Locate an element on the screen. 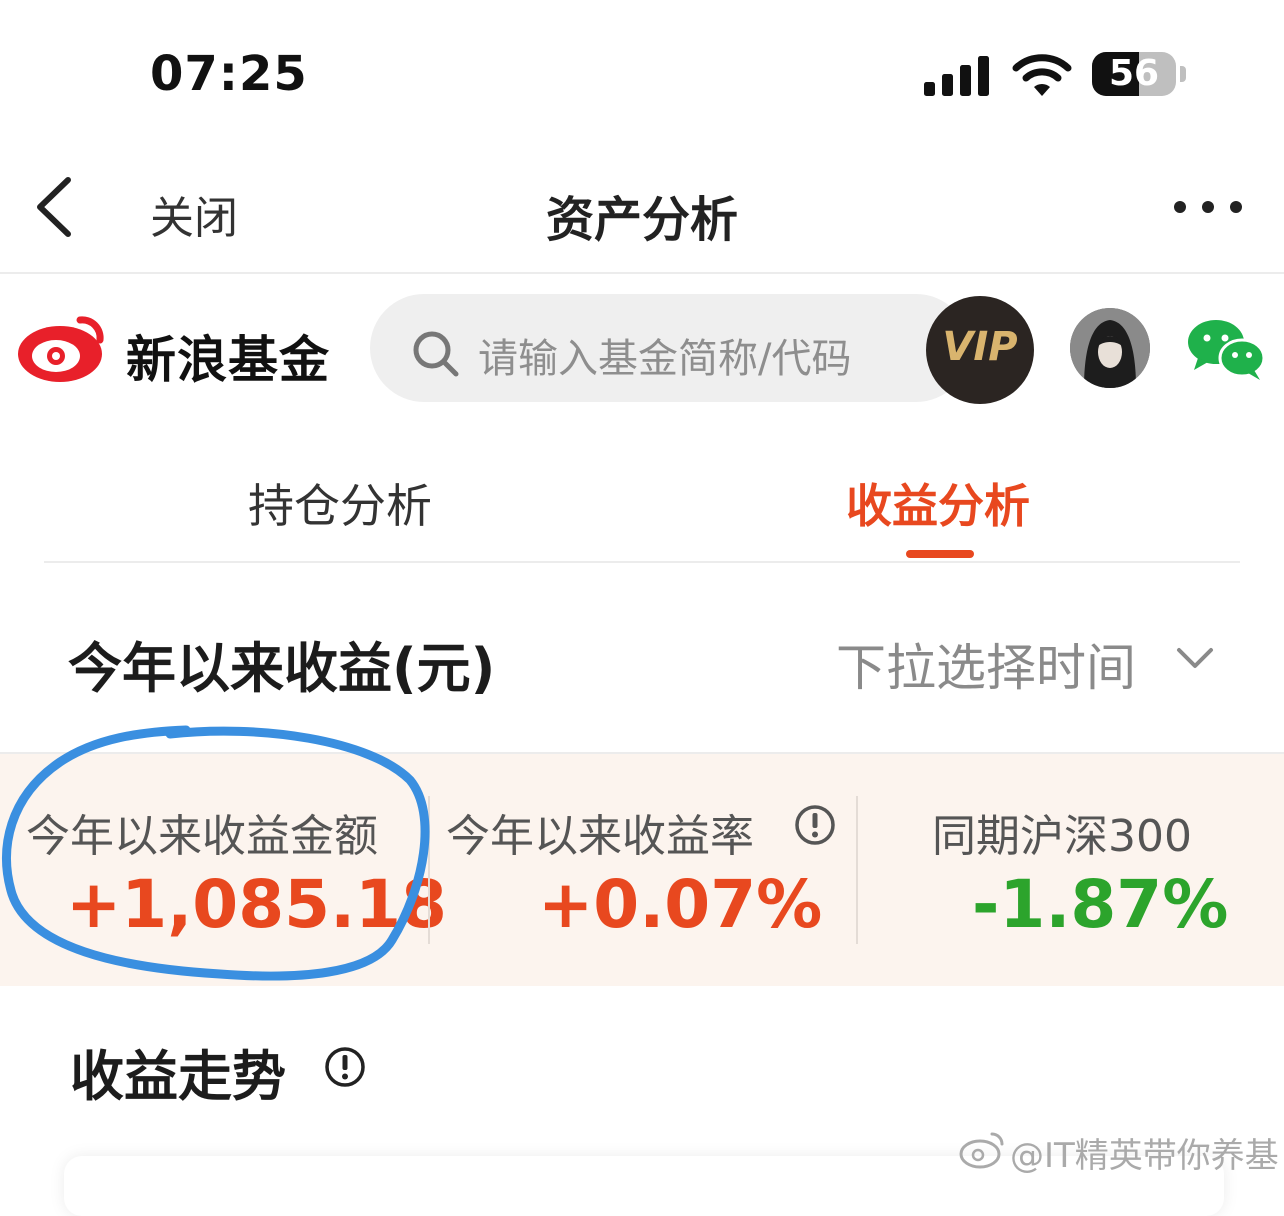 The image size is (1284, 1216). search-icon is located at coordinates (436, 354).